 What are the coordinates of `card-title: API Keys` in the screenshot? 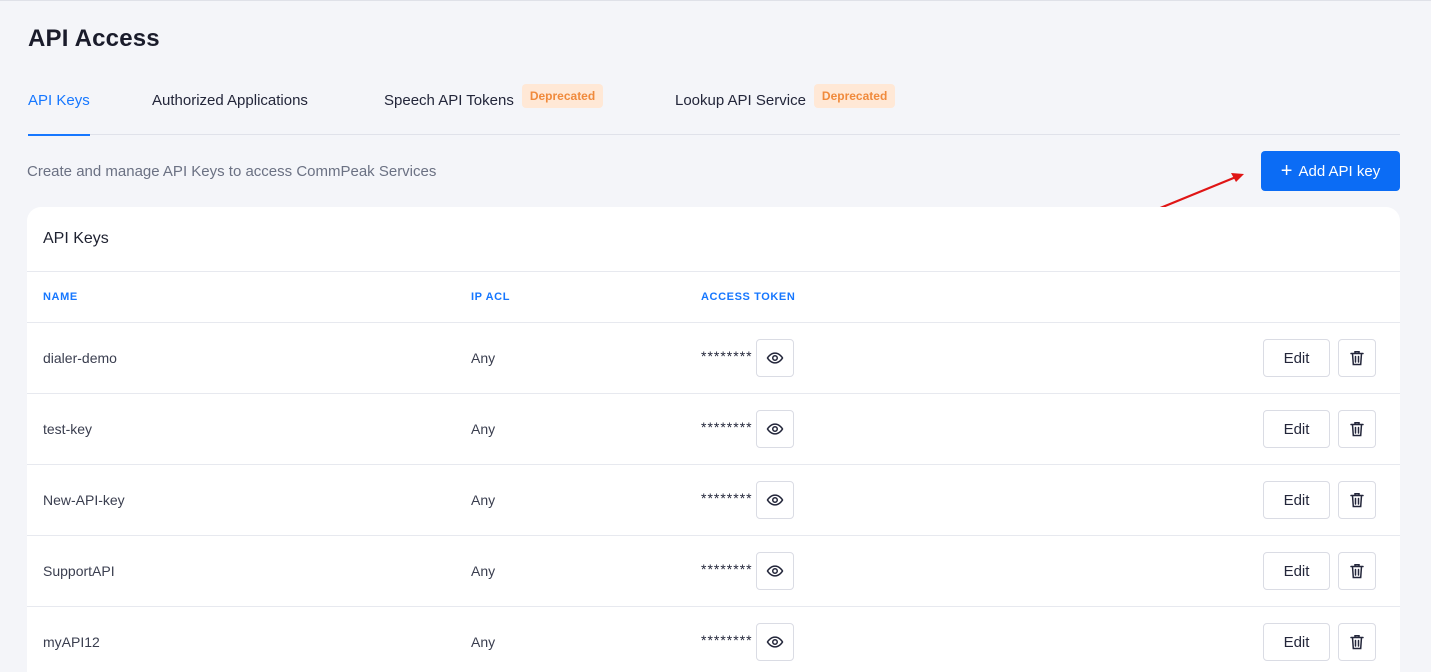 It's located at (76, 238).